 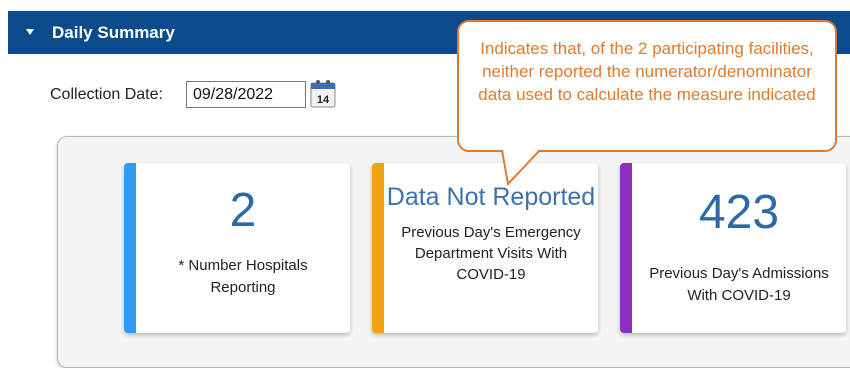 I want to click on card-value: 423, so click(x=739, y=212).